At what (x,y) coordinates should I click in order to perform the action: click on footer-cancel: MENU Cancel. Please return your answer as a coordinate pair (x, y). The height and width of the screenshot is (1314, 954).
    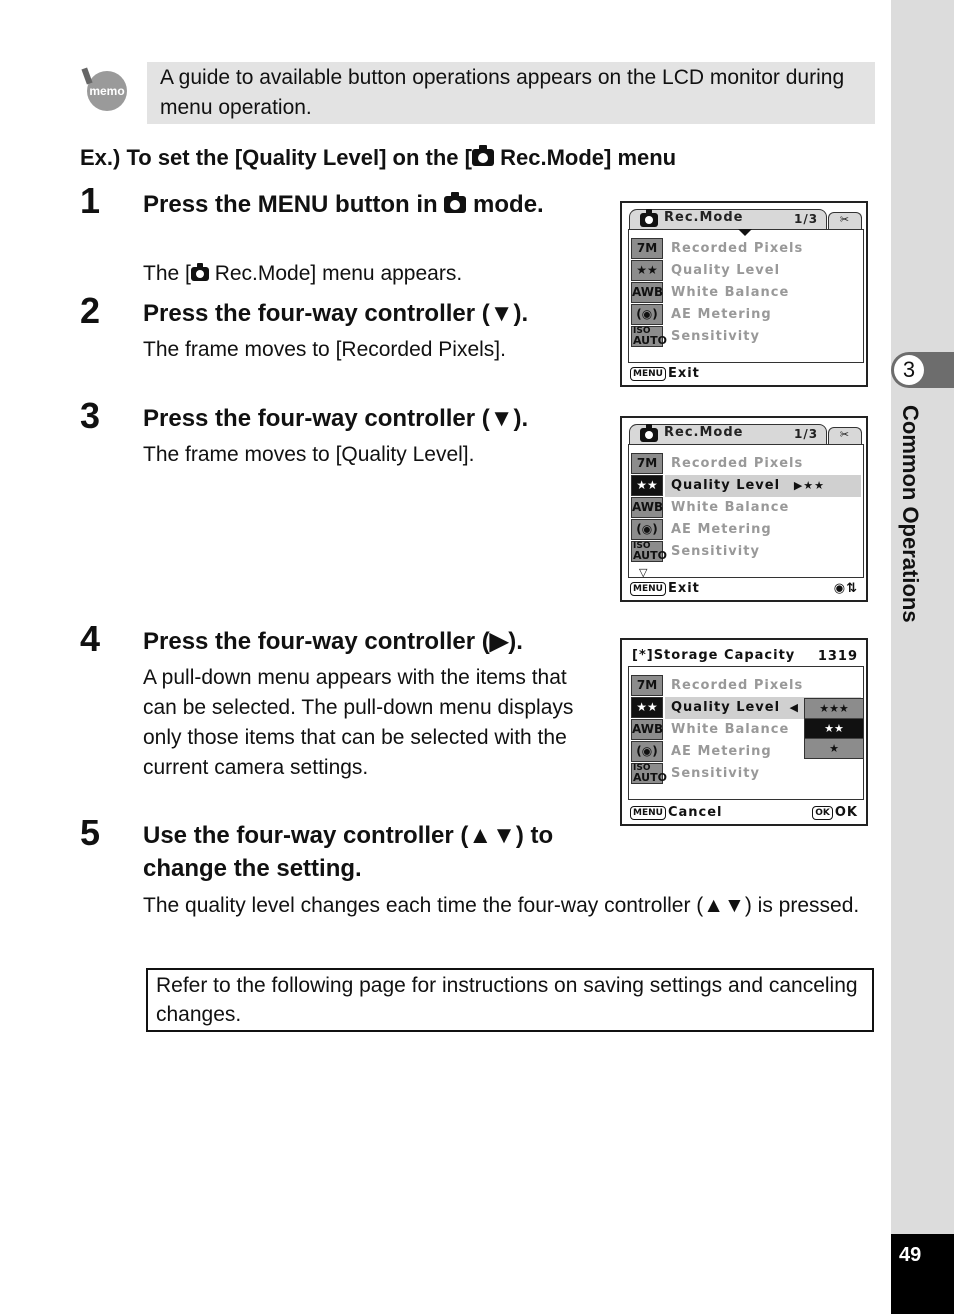
    Looking at the image, I should click on (676, 812).